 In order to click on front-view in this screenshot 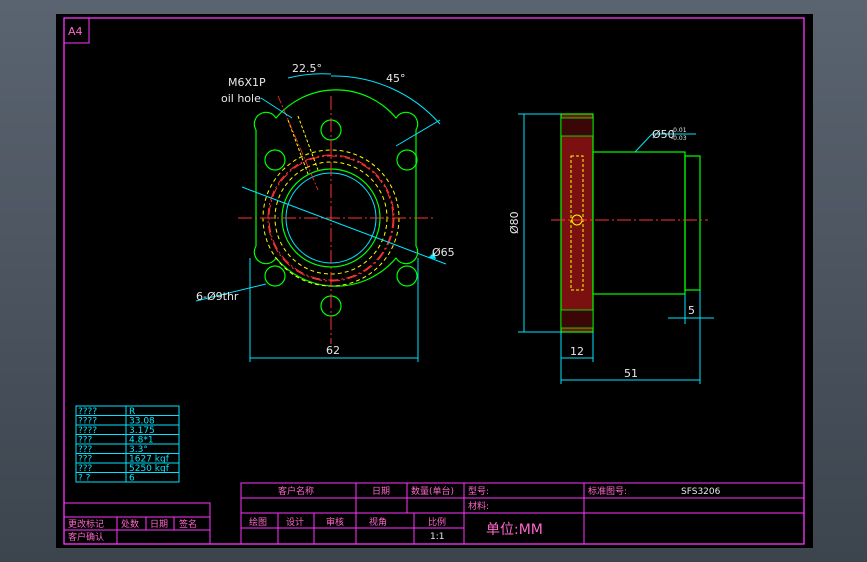, I will do `click(321, 217)`.